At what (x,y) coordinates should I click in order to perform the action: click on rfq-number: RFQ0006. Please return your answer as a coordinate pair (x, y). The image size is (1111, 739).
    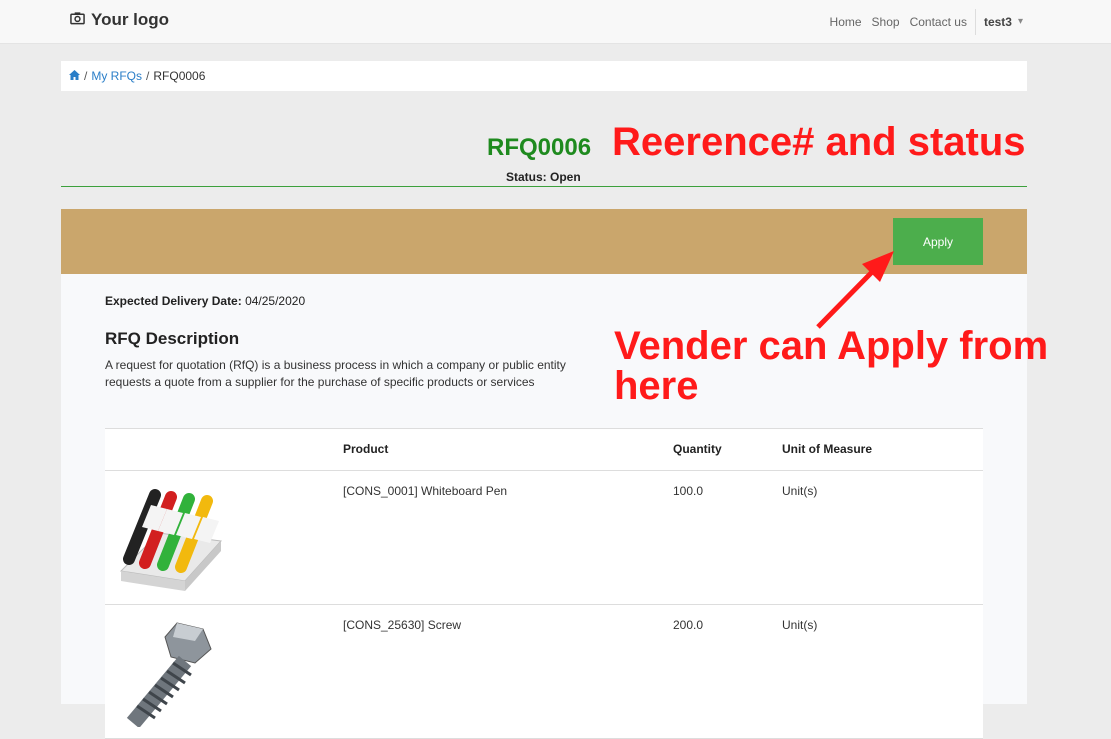
    Looking at the image, I should click on (539, 147).